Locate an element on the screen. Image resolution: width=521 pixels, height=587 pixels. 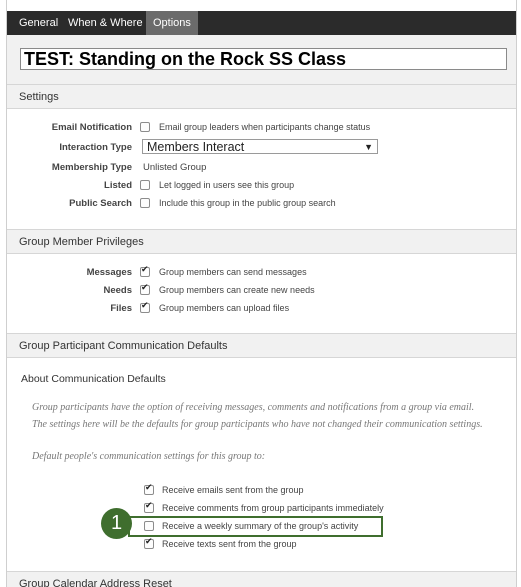
interaction-type-select: Members Interact ▼ is located at coordinates (260, 146).